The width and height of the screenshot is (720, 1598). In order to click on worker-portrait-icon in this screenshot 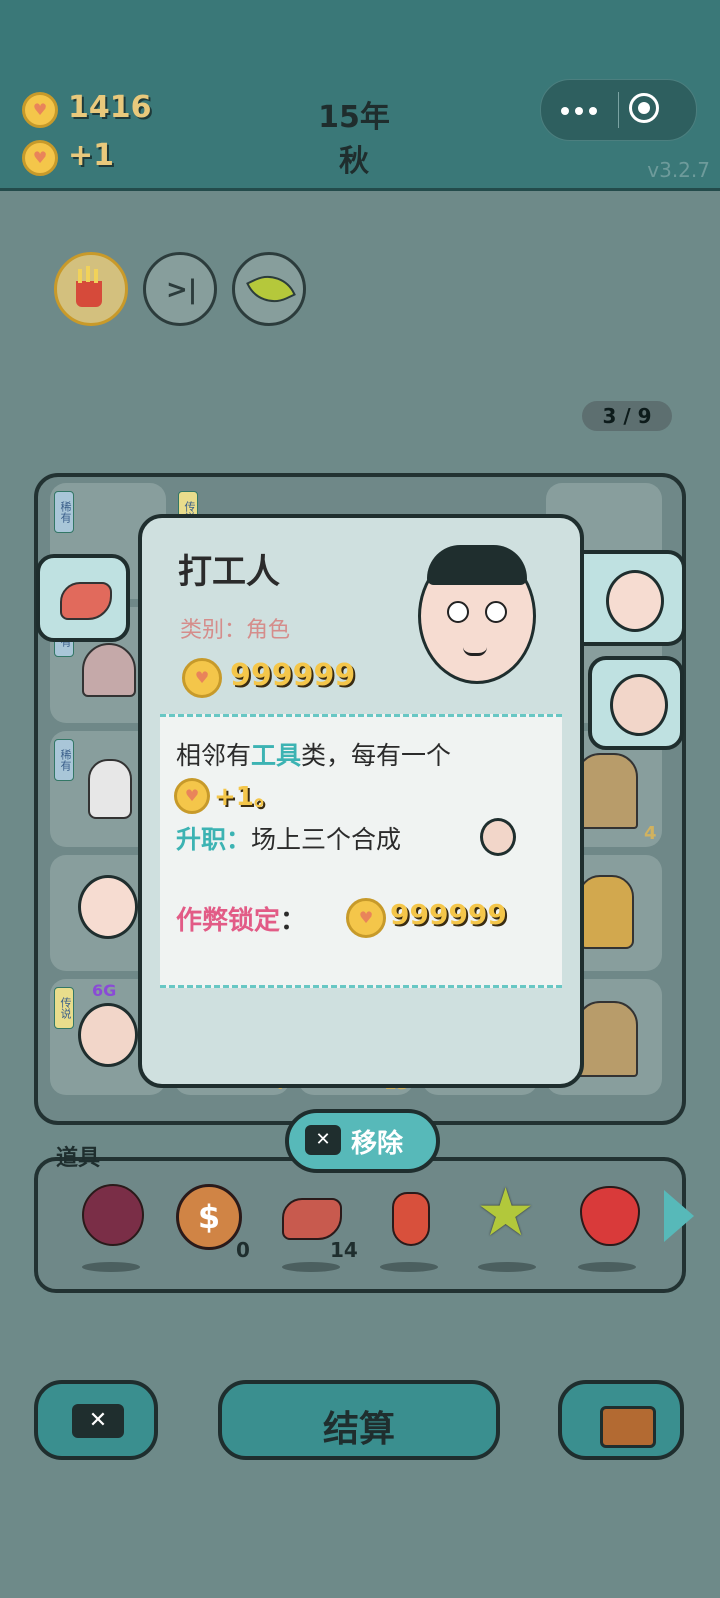, I will do `click(477, 614)`.